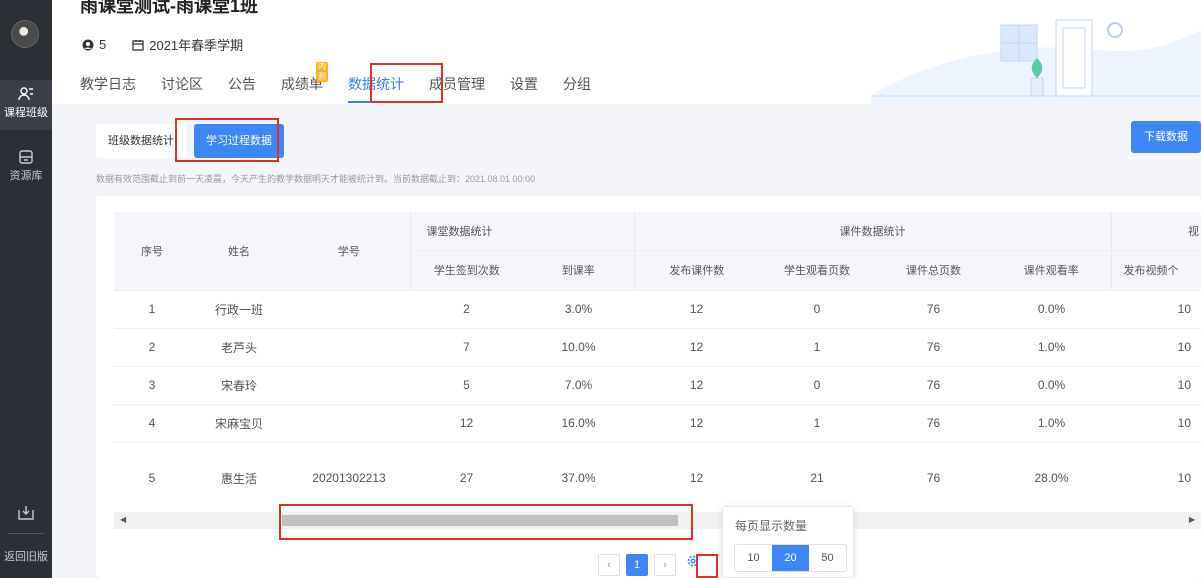 This screenshot has height=578, width=1201. What do you see at coordinates (152, 478) in the screenshot?
I see `cell-index: 5` at bounding box center [152, 478].